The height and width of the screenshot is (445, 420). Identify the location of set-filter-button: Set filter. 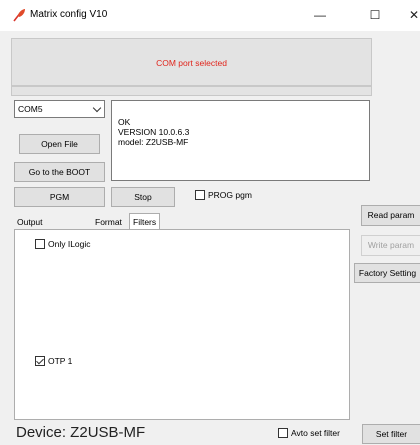
(391, 434).